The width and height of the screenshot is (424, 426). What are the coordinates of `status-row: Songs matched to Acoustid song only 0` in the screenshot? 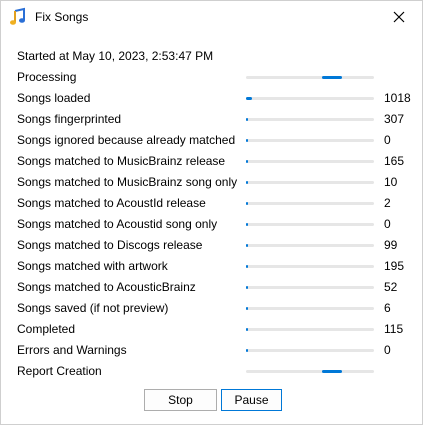 It's located at (211, 224).